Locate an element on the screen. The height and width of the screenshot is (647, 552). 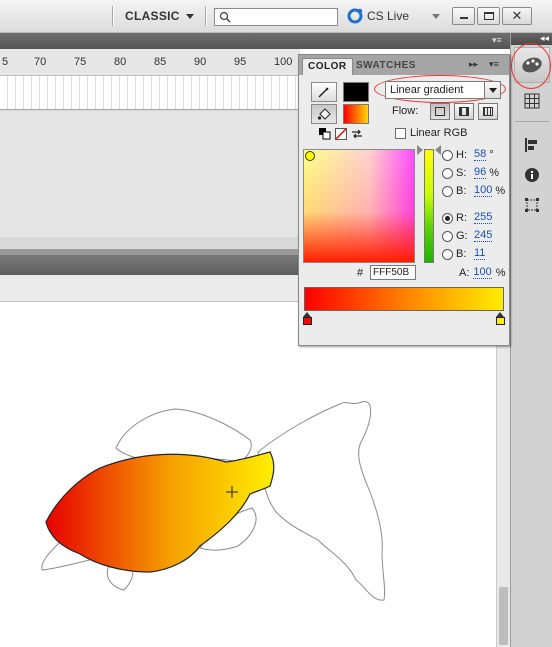
flow-repeat-button is located at coordinates (488, 111).